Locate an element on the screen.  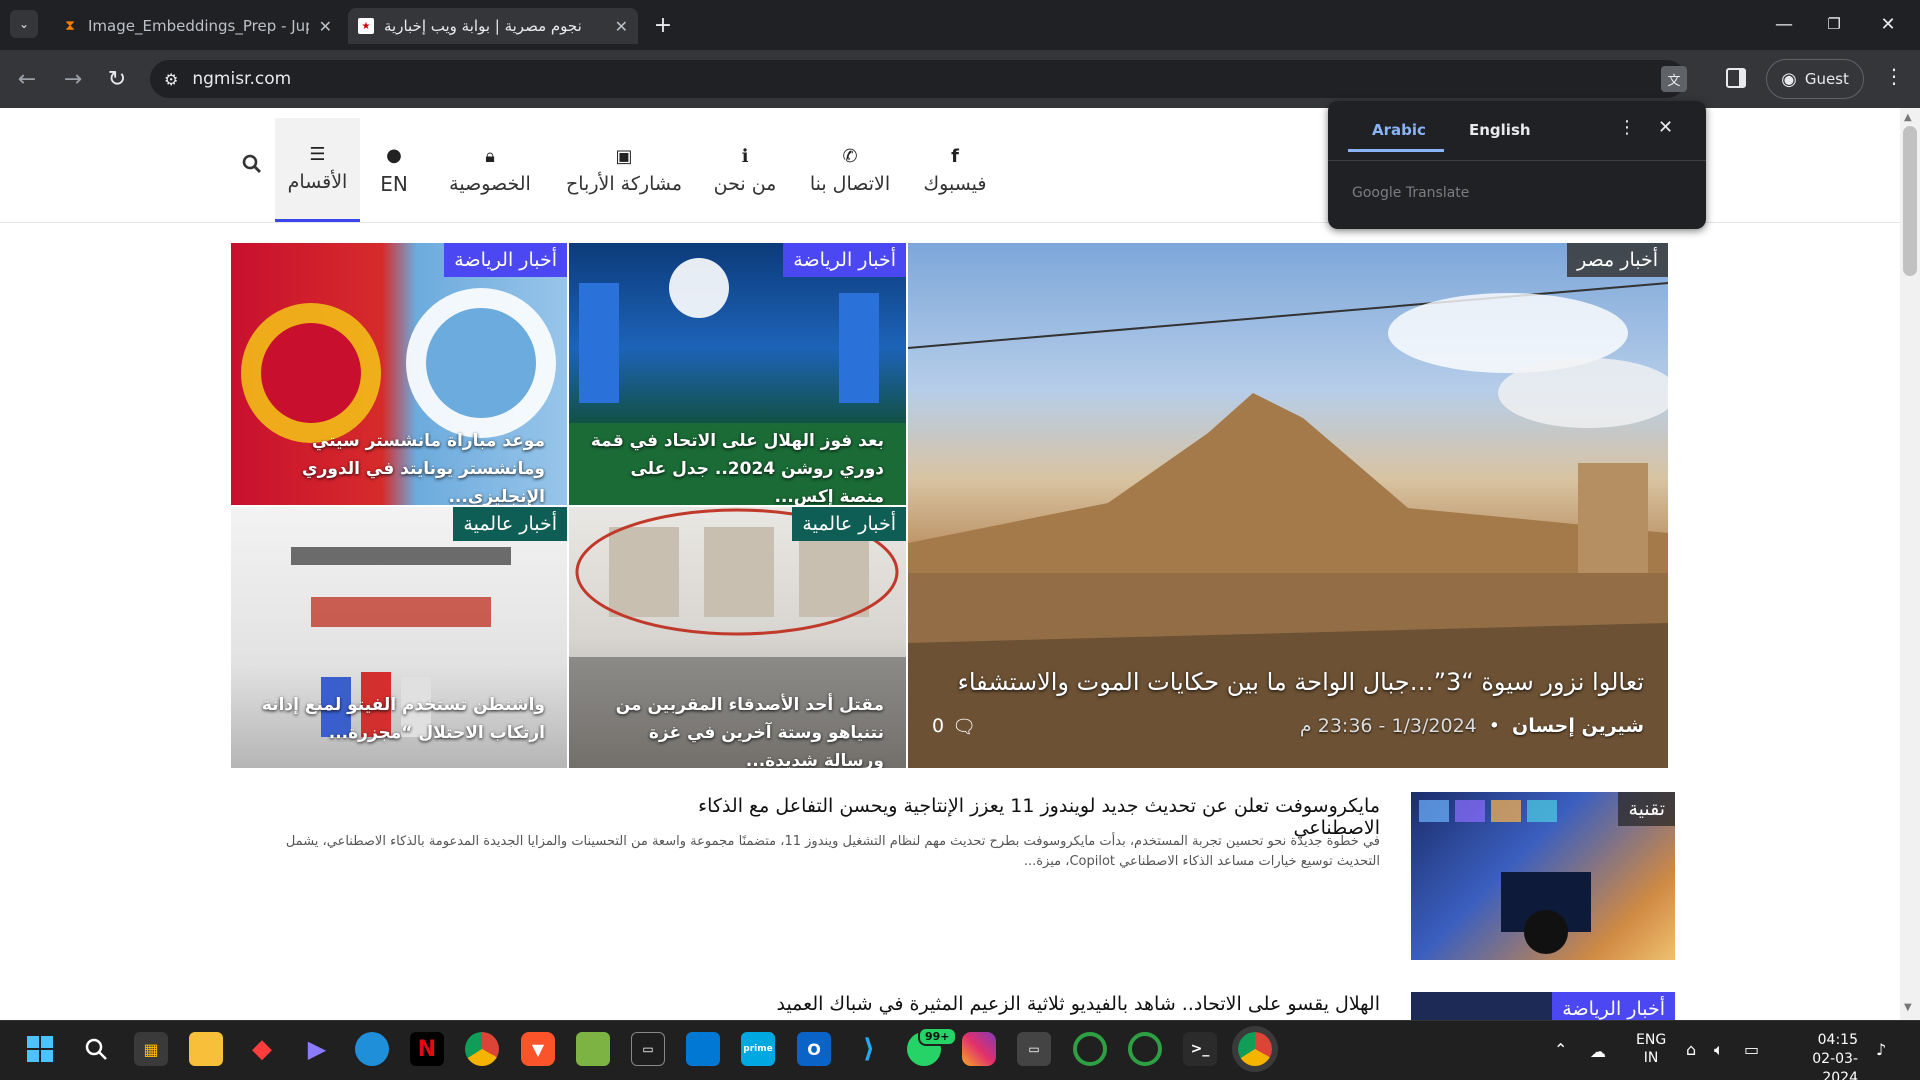
nav-facebook: f فيسبوك is located at coordinates (955, 170).